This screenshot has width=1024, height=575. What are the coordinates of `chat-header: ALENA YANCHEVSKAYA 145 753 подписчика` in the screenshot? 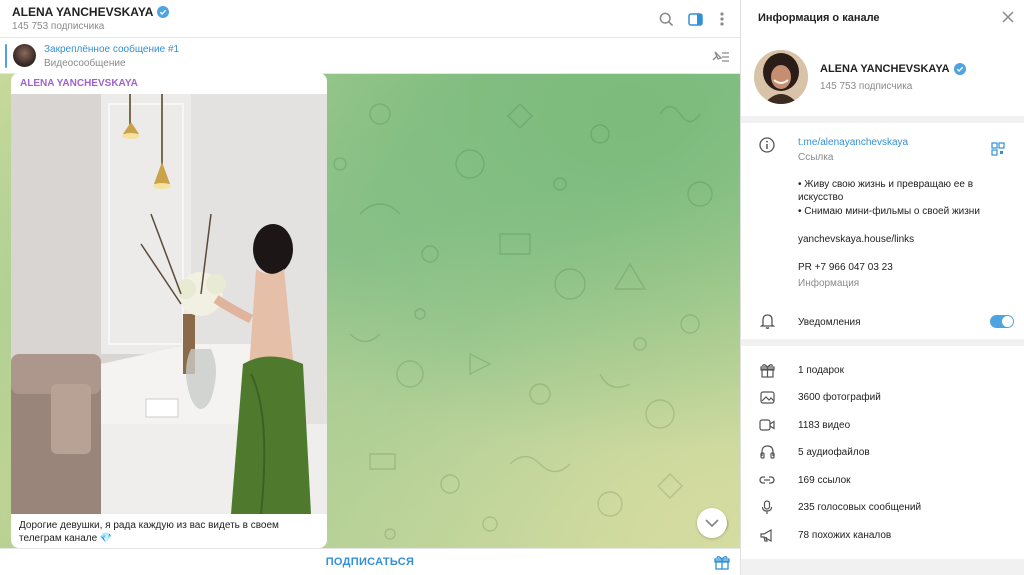 It's located at (370, 19).